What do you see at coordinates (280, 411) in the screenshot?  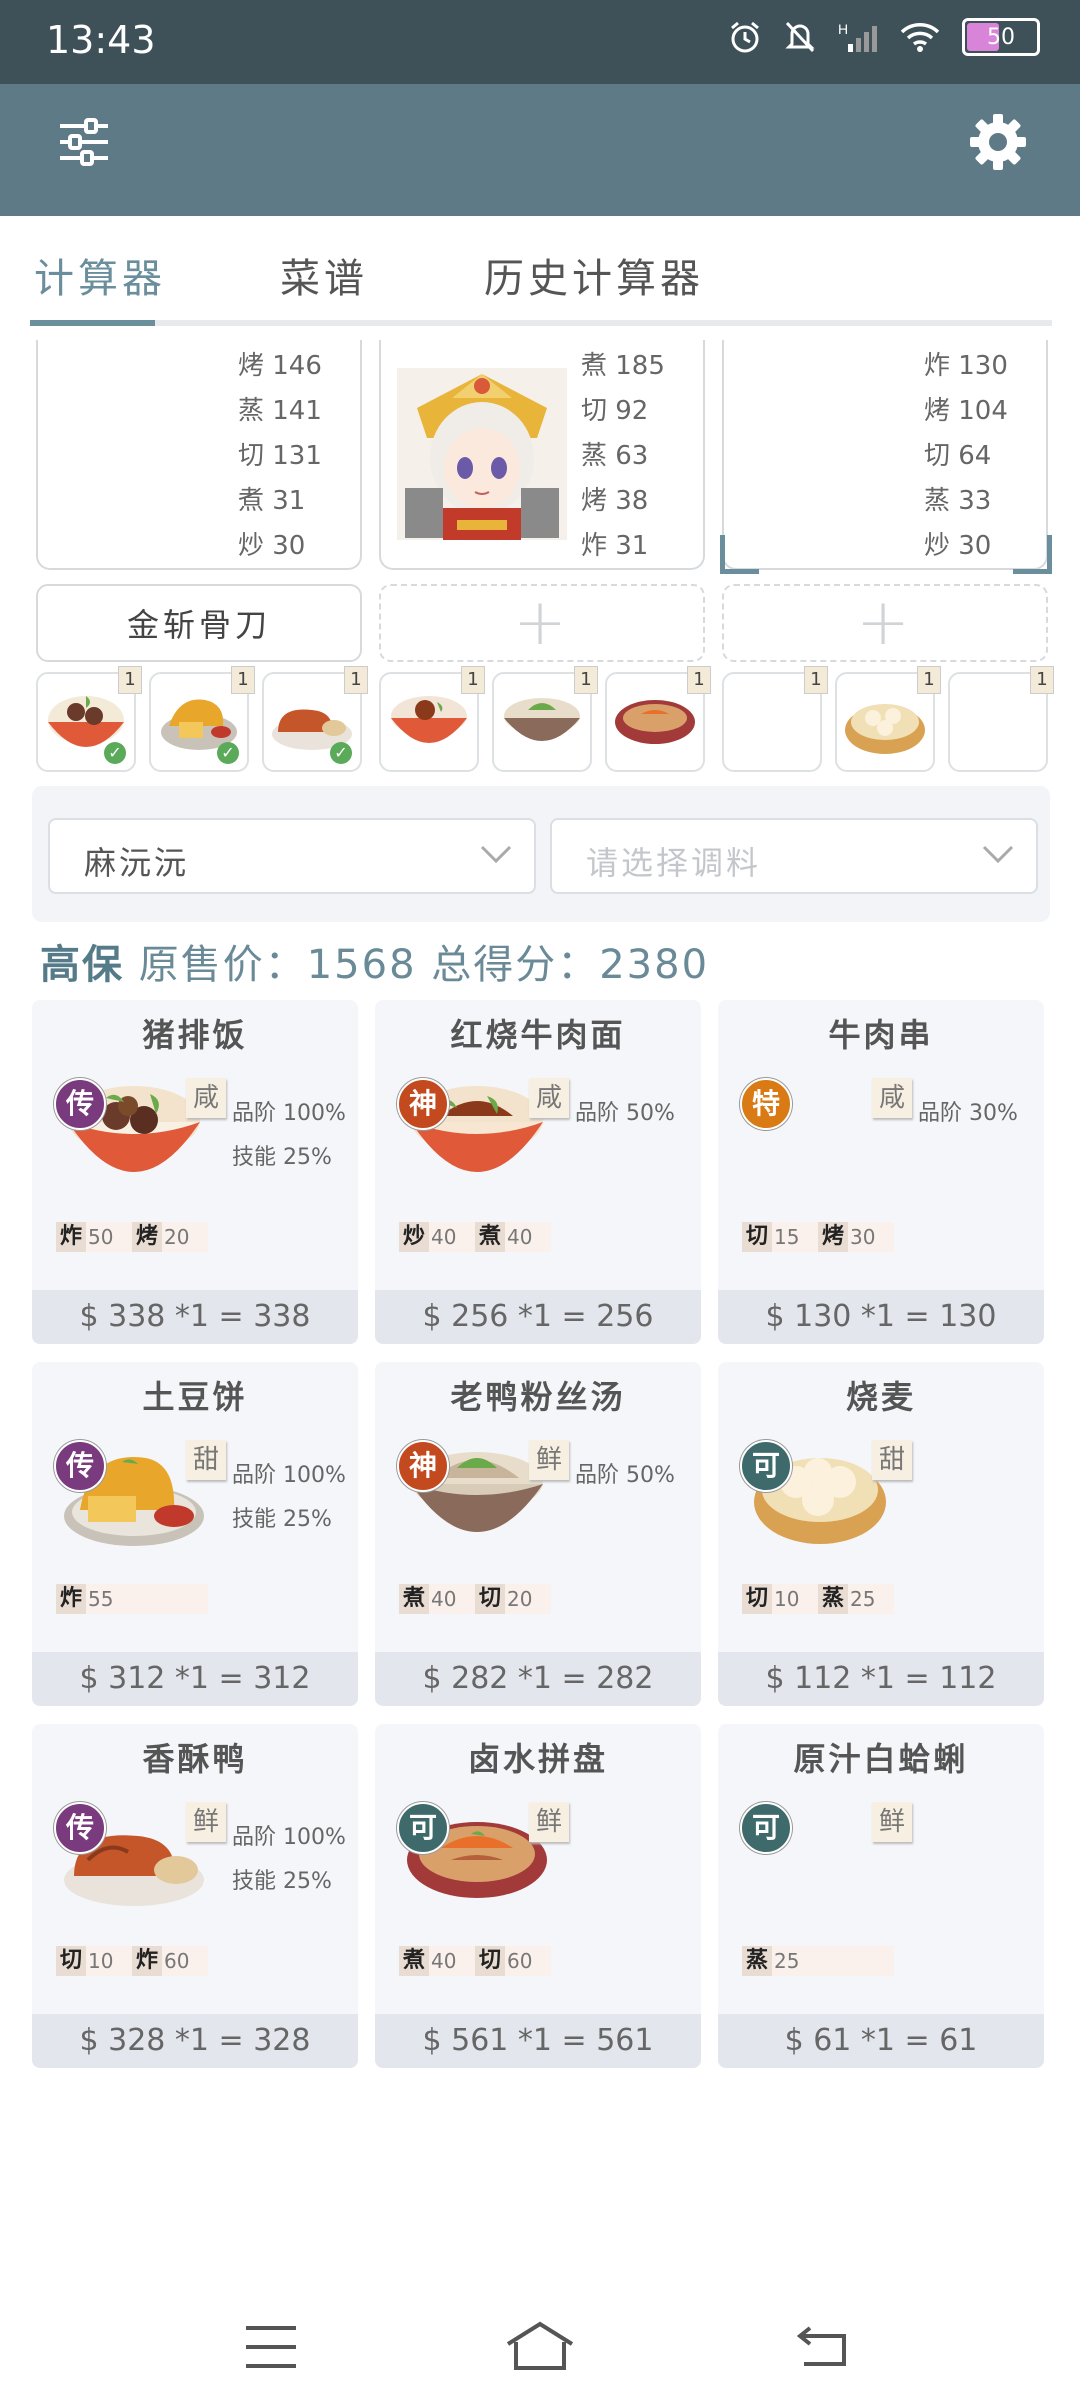 I see `skill-value: 蒸 141` at bounding box center [280, 411].